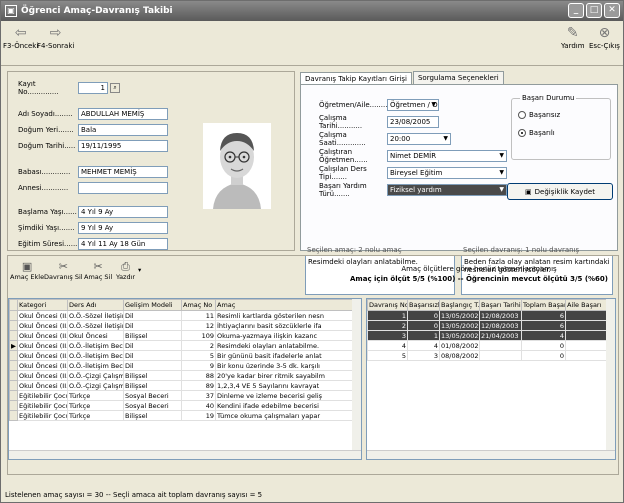  Describe the element at coordinates (69, 88) in the screenshot. I see `record-no-row: Kayıt No.............. 1 ⌕` at that location.